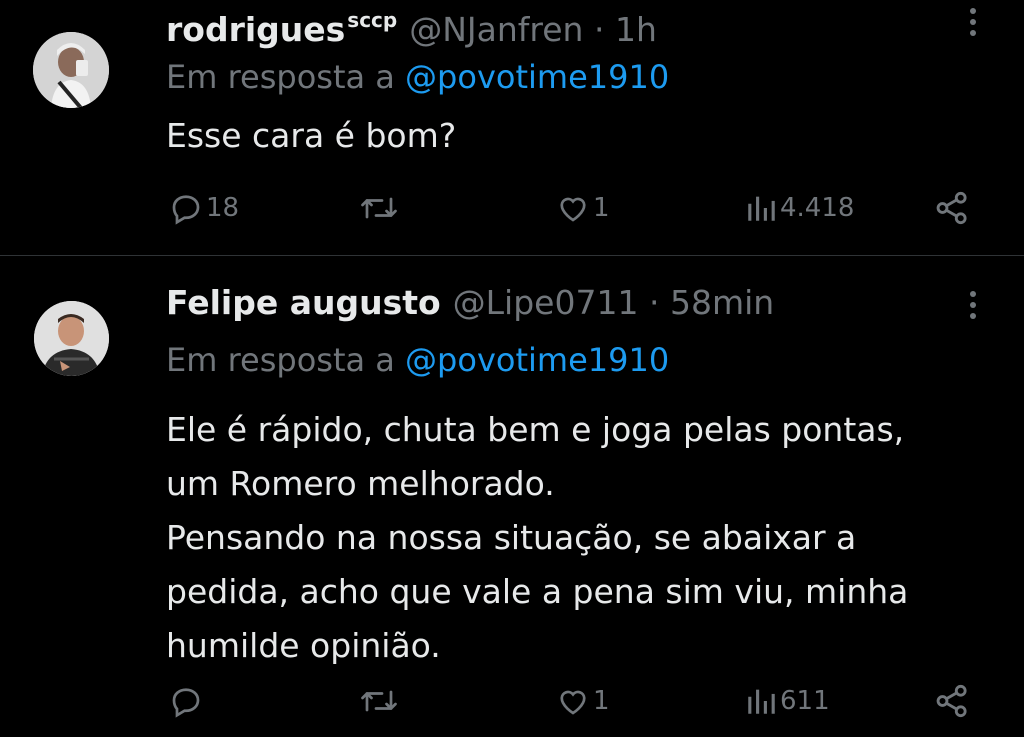 This screenshot has width=1024, height=737. Describe the element at coordinates (303, 302) in the screenshot. I see `display-name: Felipe augusto` at that location.